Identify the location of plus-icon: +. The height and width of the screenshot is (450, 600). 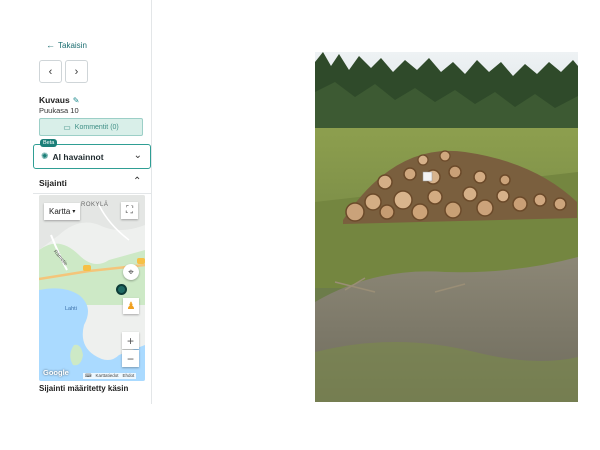
(130, 340).